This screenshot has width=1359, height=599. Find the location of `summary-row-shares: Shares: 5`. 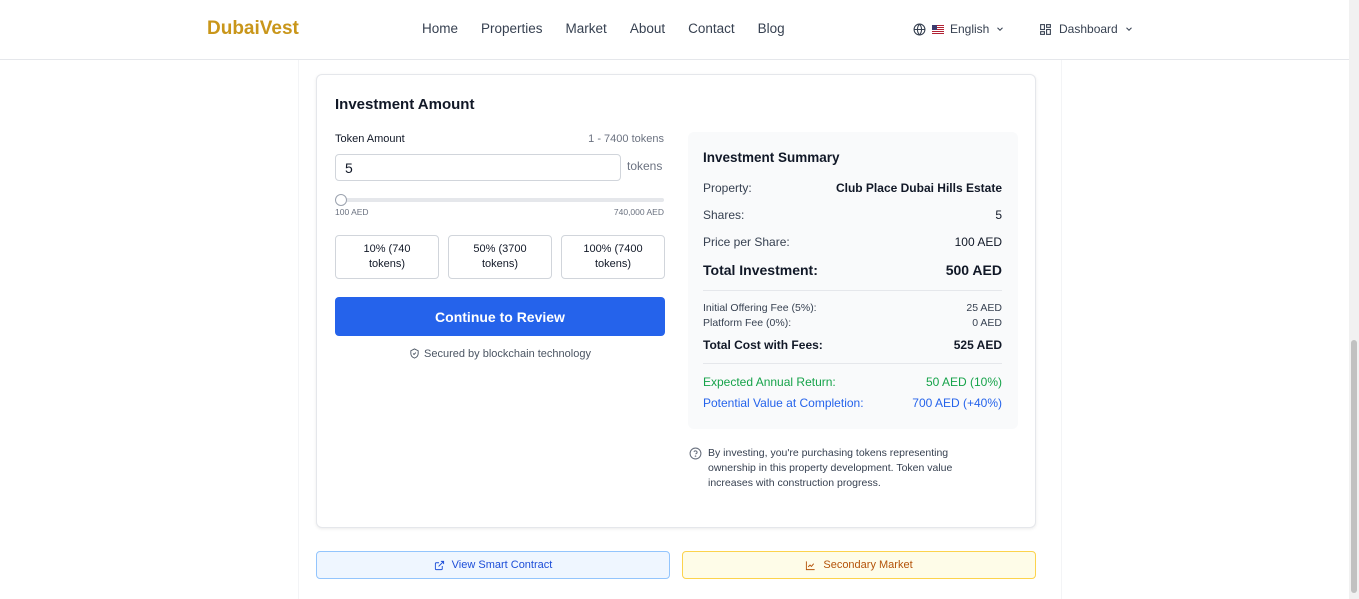

summary-row-shares: Shares: 5 is located at coordinates (852, 215).